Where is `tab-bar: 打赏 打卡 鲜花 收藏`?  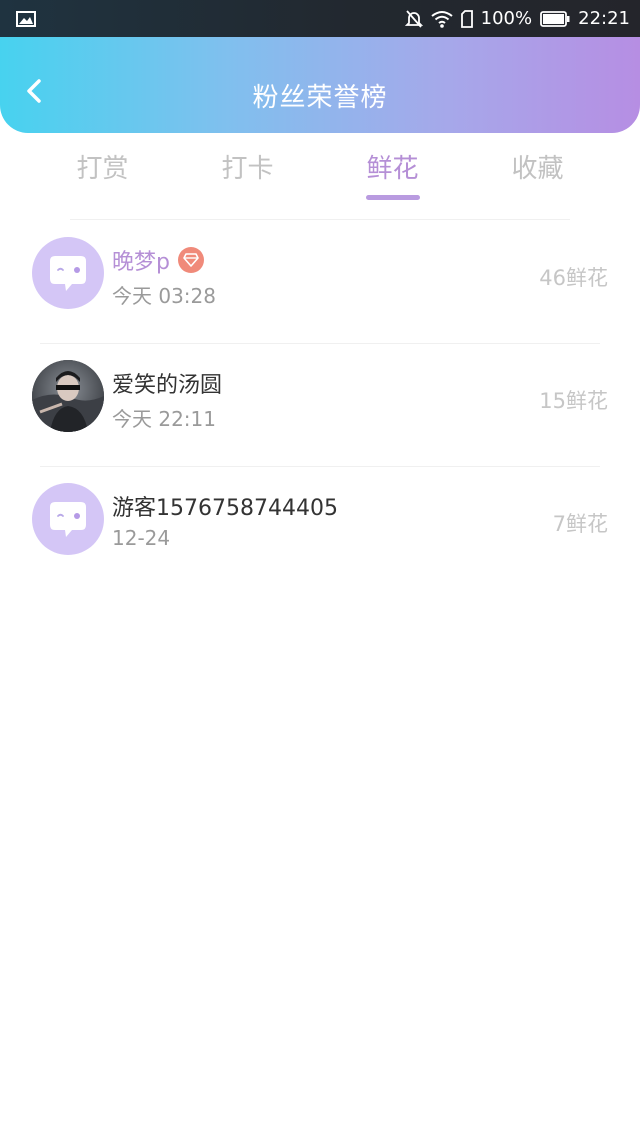 tab-bar: 打赏 打卡 鲜花 收藏 is located at coordinates (320, 171).